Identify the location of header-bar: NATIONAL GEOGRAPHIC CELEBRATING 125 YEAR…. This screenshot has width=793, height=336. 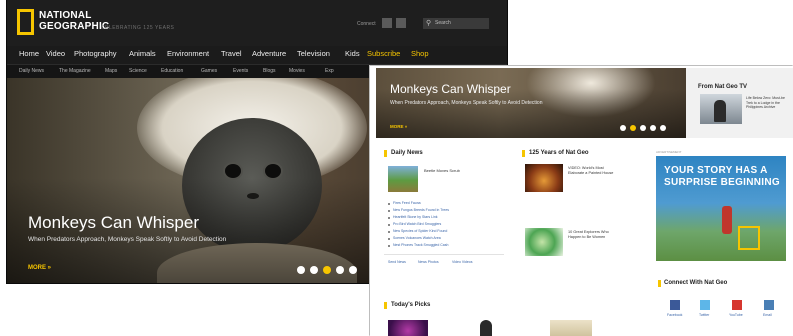
(257, 23).